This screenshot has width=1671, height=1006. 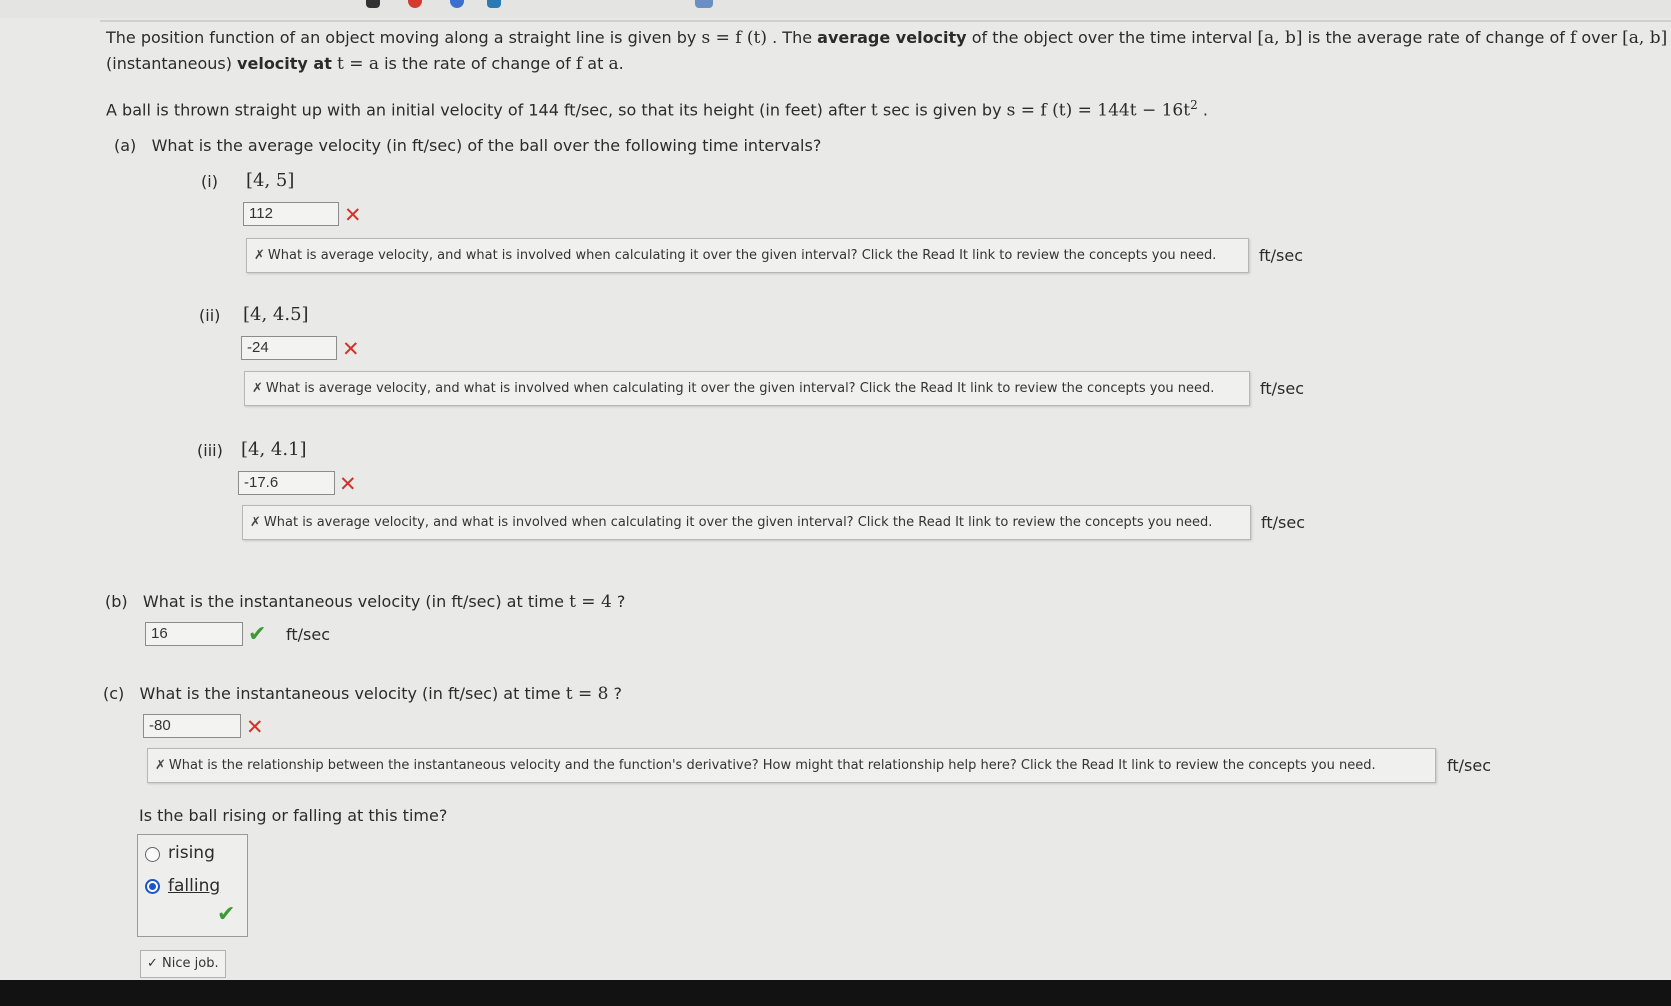 What do you see at coordinates (1469, 765) in the screenshot?
I see `part-c-unit: ft/sec` at bounding box center [1469, 765].